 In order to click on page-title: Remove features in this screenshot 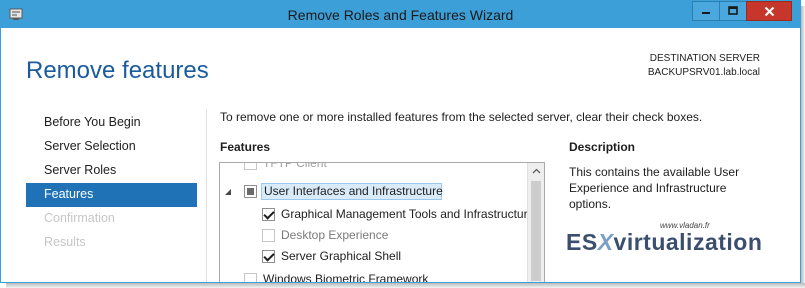, I will do `click(117, 70)`.